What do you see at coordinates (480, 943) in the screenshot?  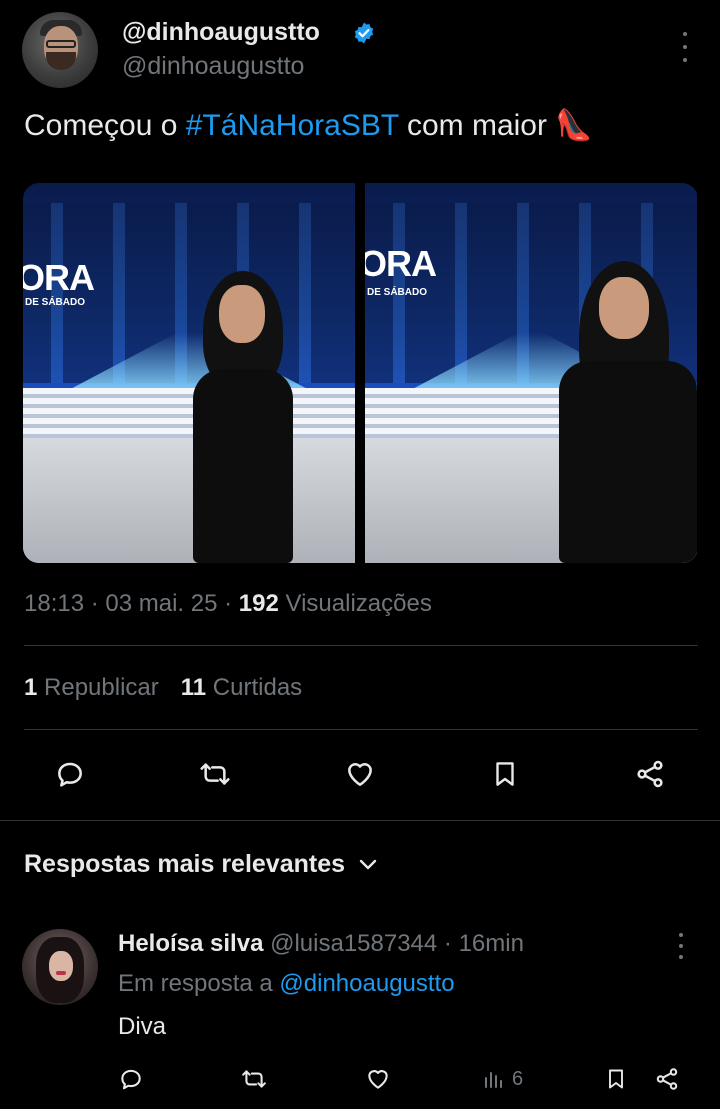 I see `reply-time: · 16min` at bounding box center [480, 943].